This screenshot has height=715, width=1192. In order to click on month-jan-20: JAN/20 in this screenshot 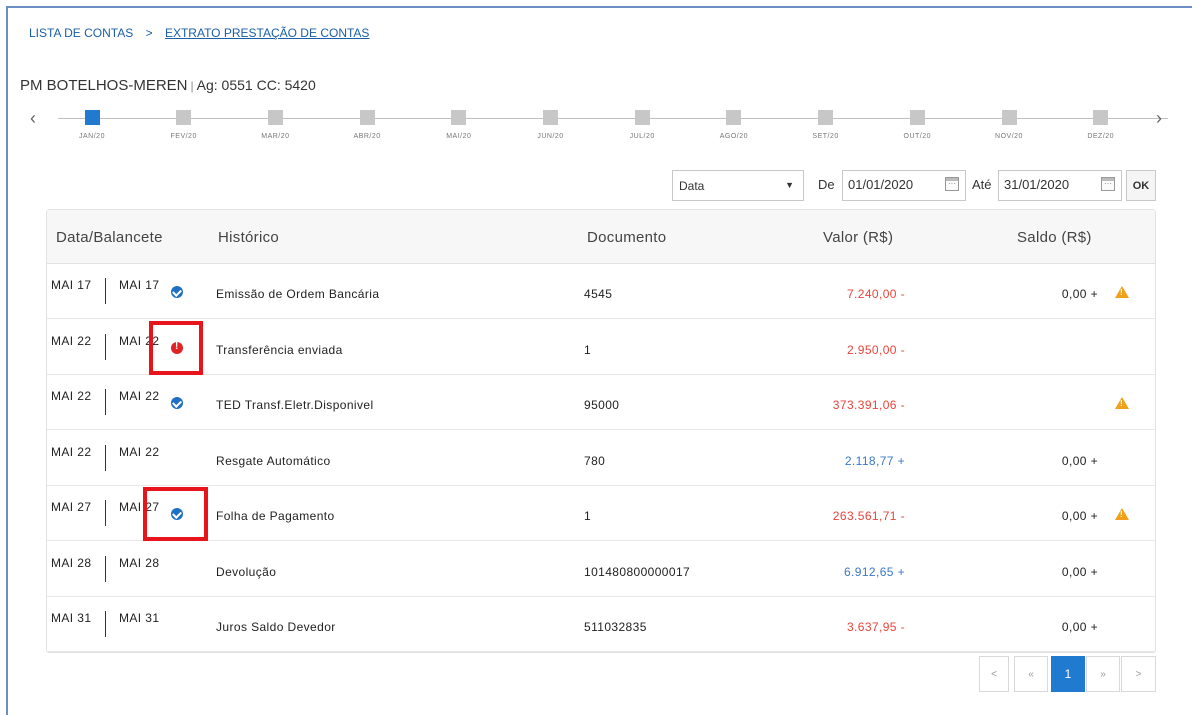, I will do `click(92, 125)`.